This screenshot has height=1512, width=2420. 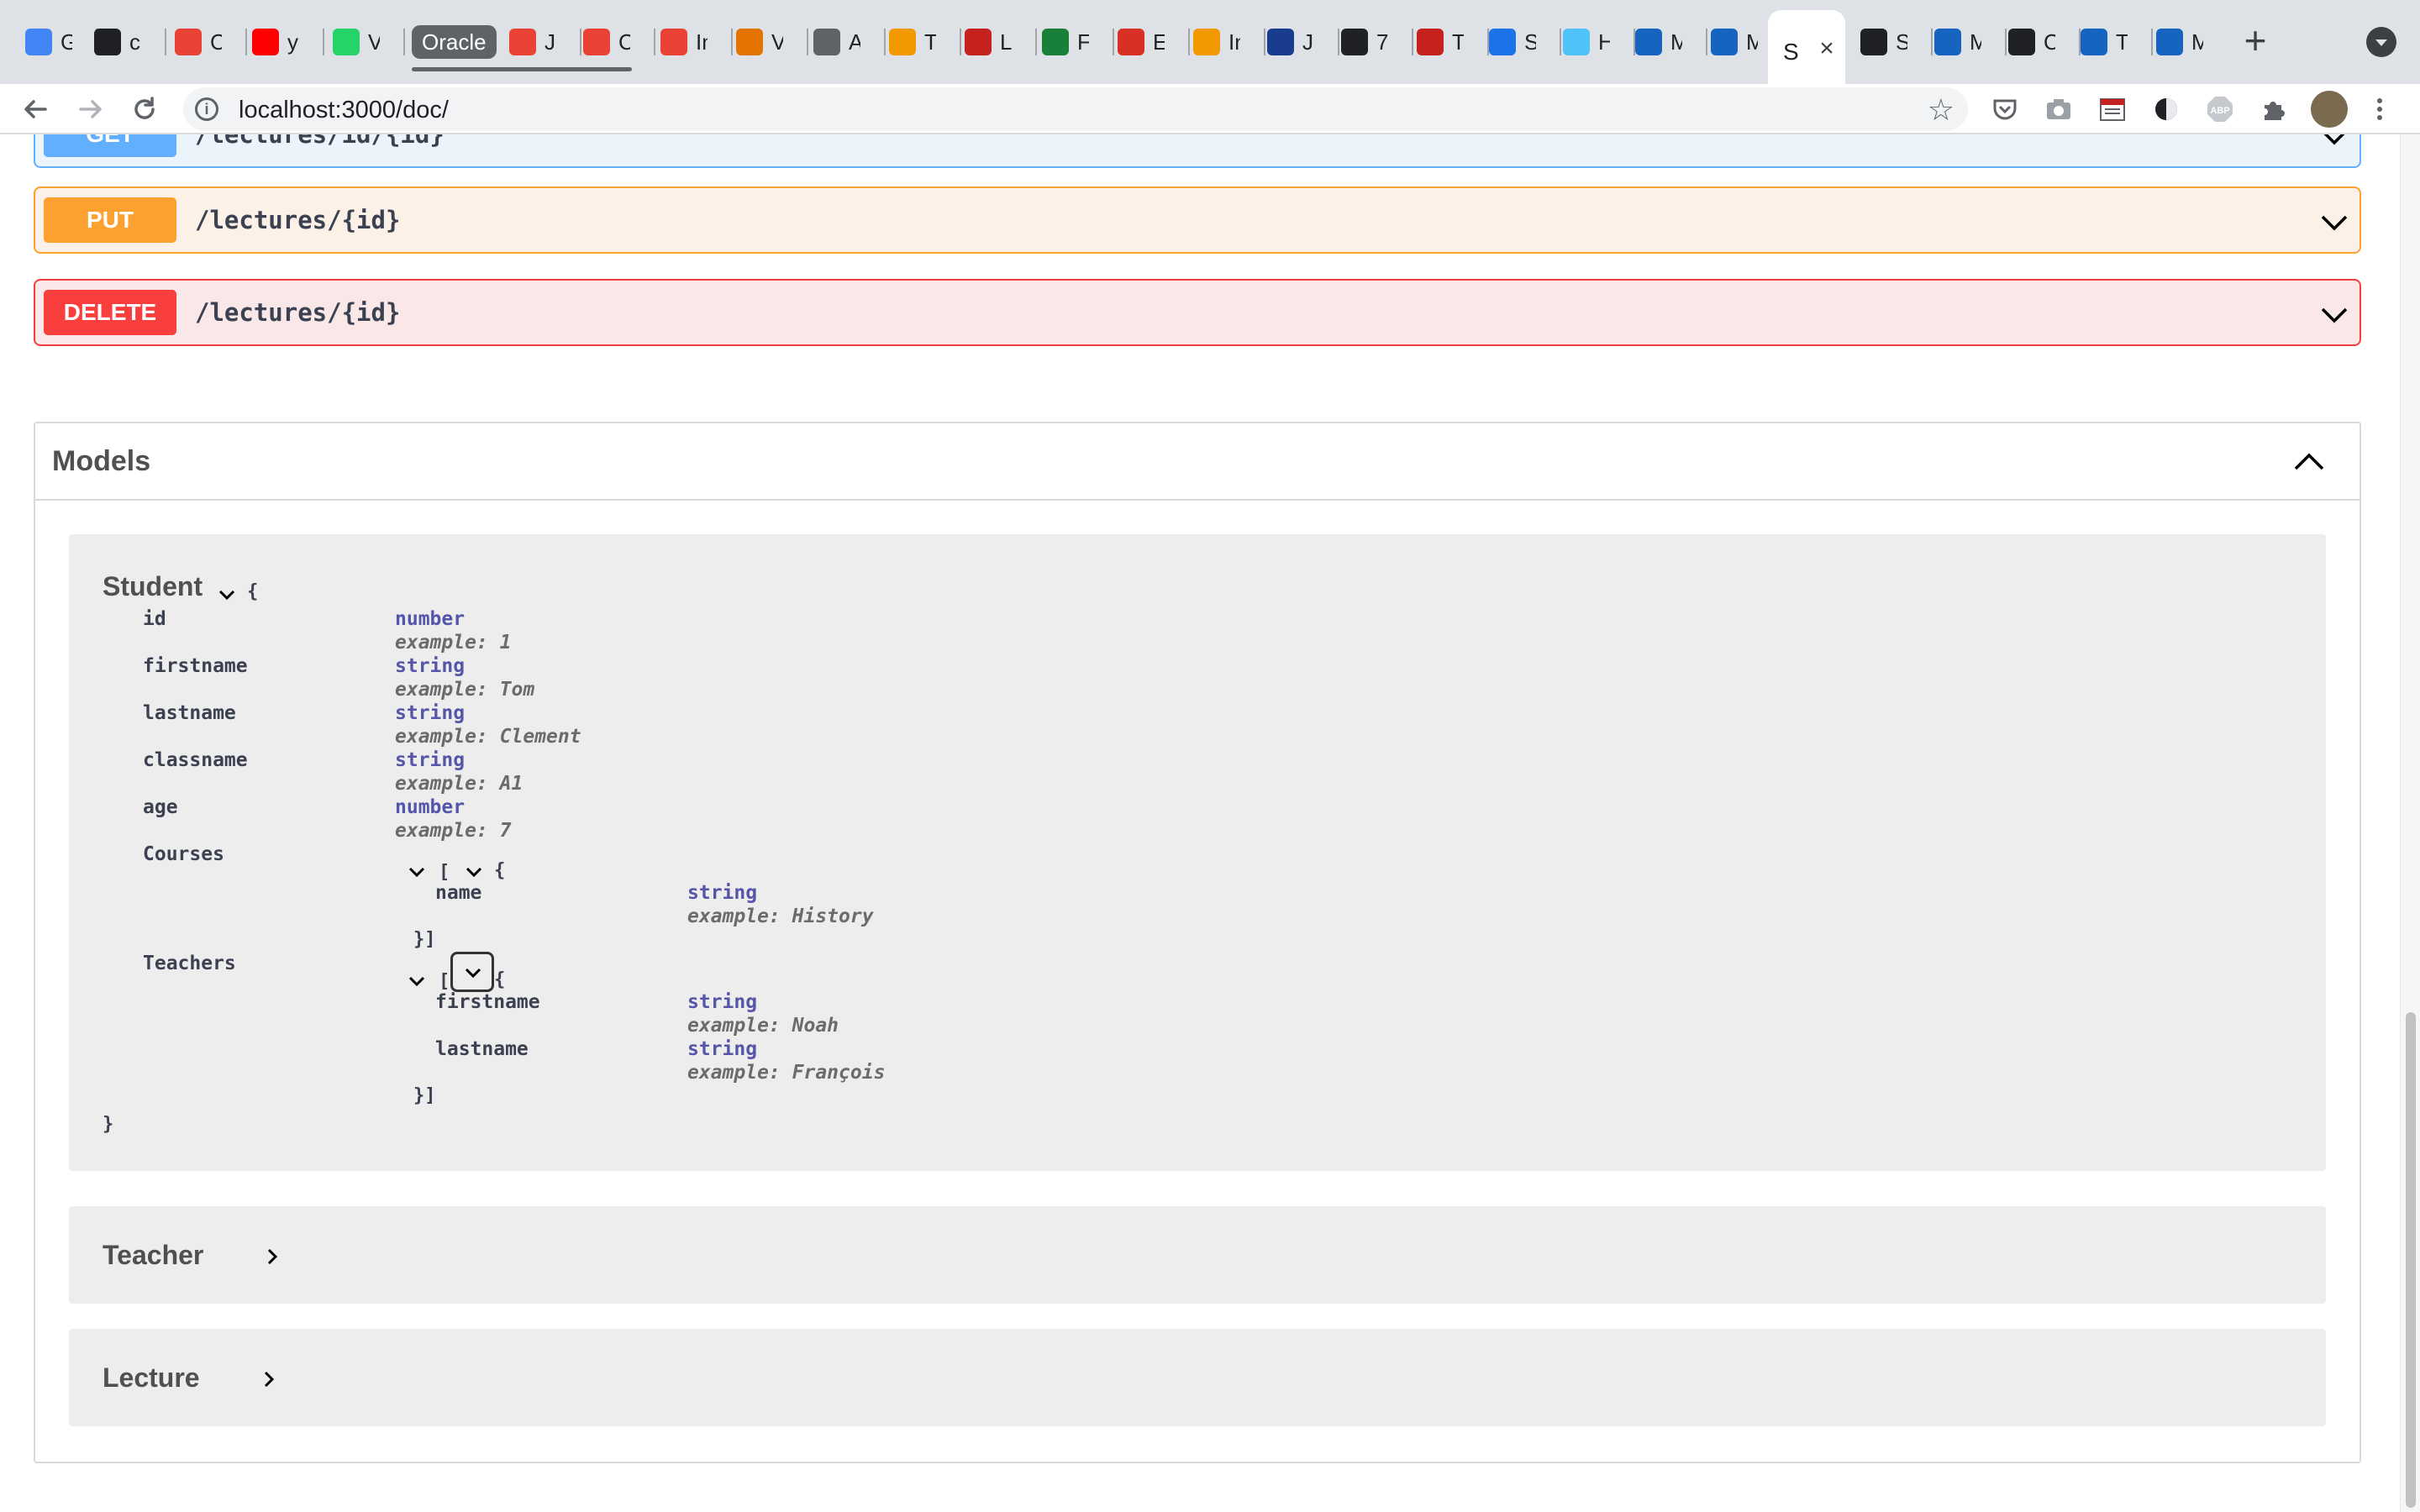 I want to click on reload-button, so click(x=144, y=109).